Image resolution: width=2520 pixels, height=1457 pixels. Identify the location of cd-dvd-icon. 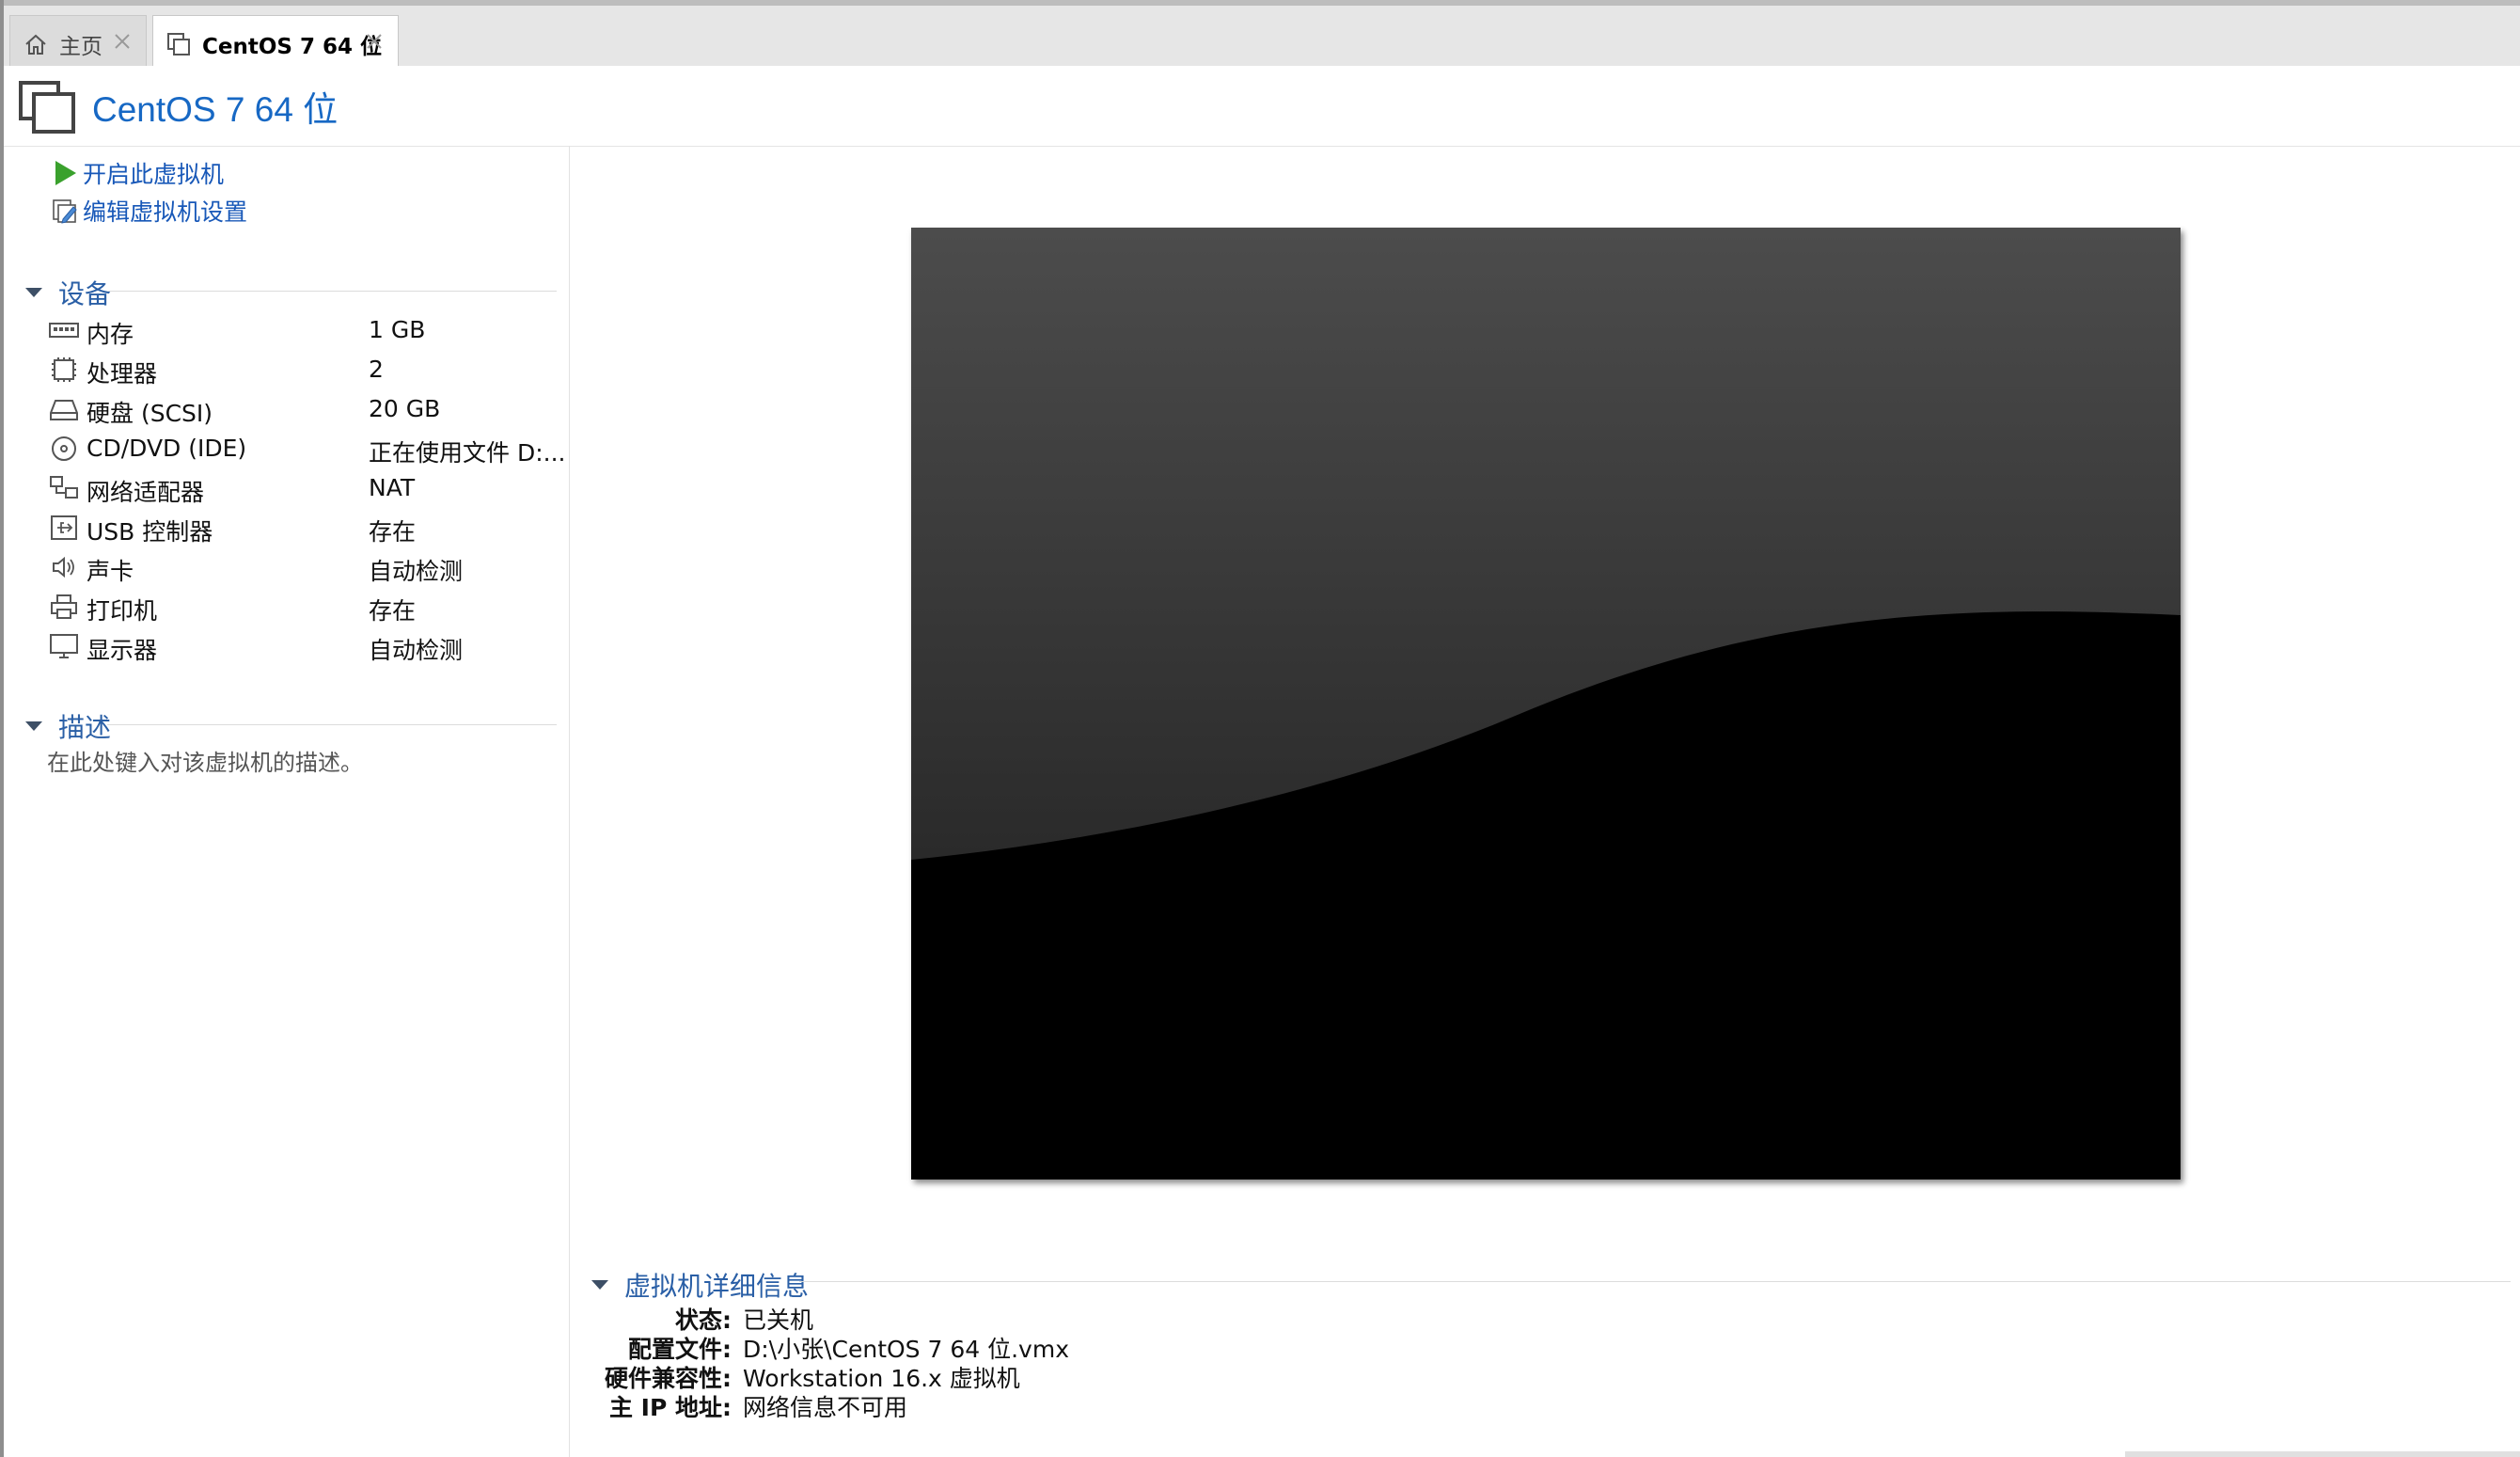
(64, 448).